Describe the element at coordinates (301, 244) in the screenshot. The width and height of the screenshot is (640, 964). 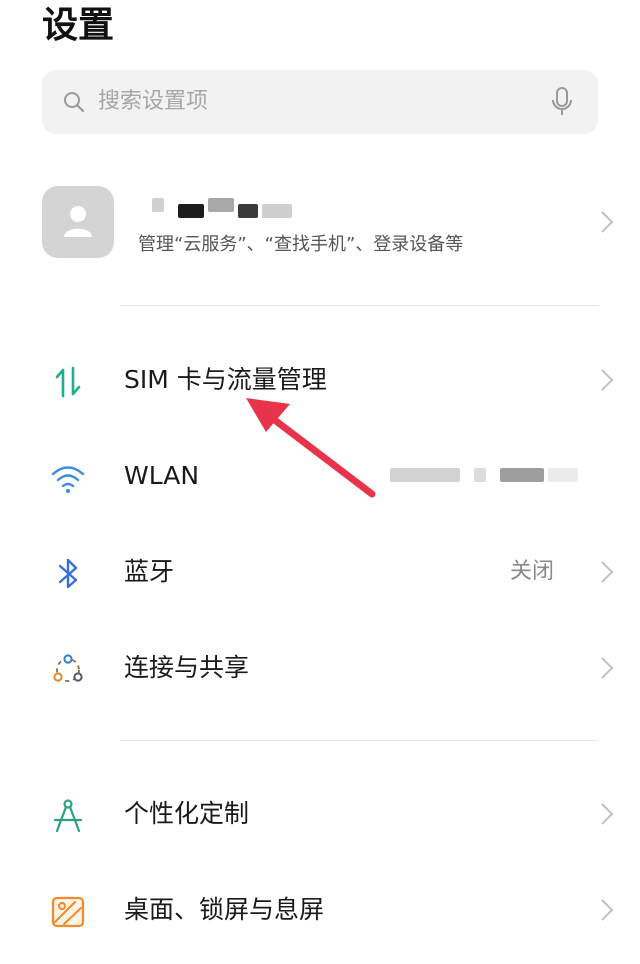
I see `account-subtitle: 管理“云服务”、“查找手机”、登录设备等` at that location.